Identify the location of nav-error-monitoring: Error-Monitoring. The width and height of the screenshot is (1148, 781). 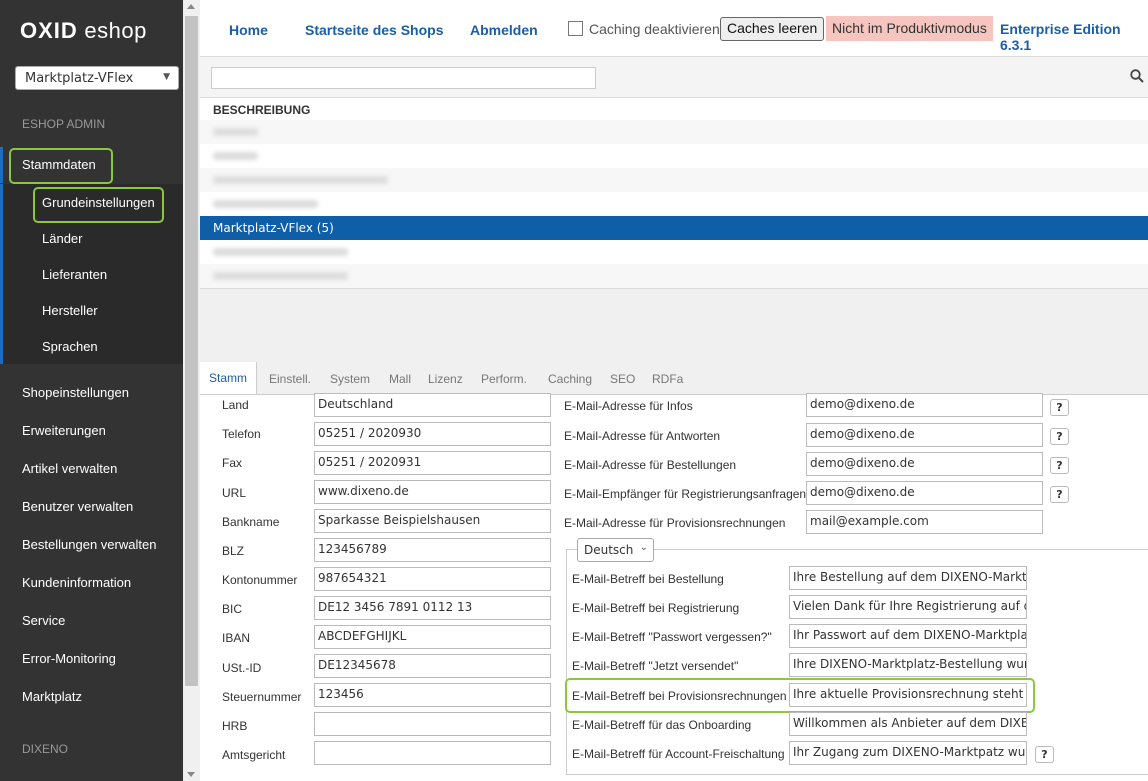
(91, 659).